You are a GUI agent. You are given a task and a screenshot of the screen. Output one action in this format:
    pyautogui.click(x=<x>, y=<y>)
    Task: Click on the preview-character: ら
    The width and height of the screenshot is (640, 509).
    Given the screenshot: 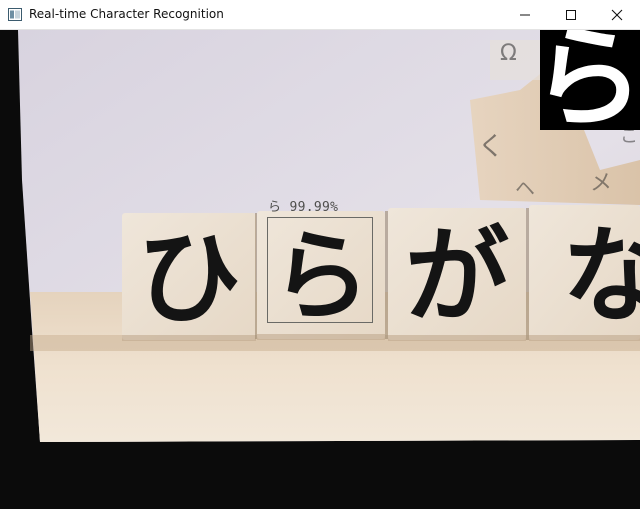 What is the action you would take?
    pyautogui.click(x=590, y=80)
    